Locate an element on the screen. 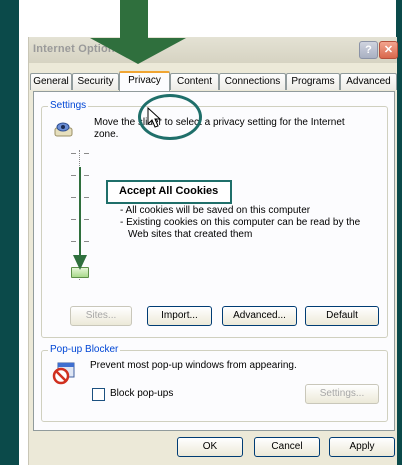  tab-programs: Programs is located at coordinates (313, 81).